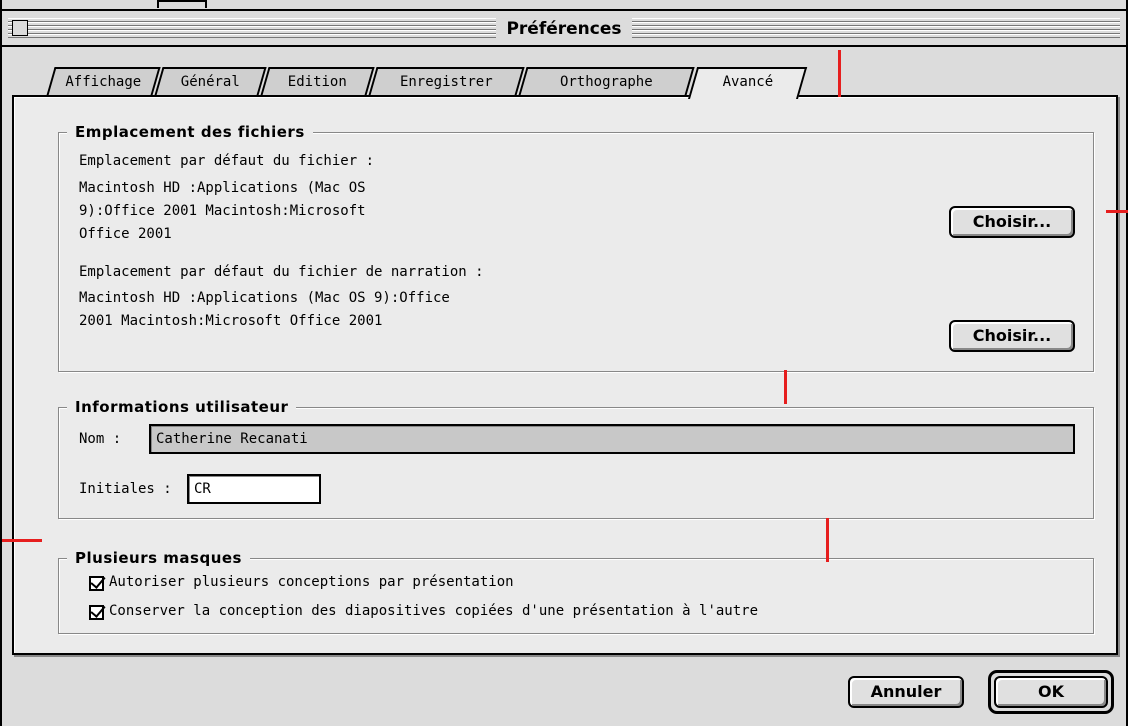 This screenshot has height=726, width=1128. I want to click on tab-enregistrer: Enregistrer, so click(446, 82).